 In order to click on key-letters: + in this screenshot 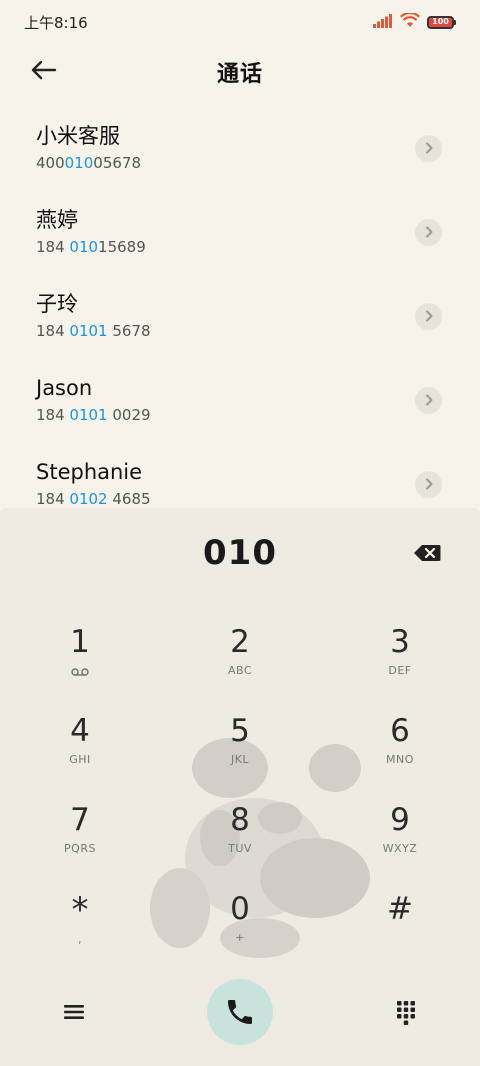, I will do `click(240, 937)`.